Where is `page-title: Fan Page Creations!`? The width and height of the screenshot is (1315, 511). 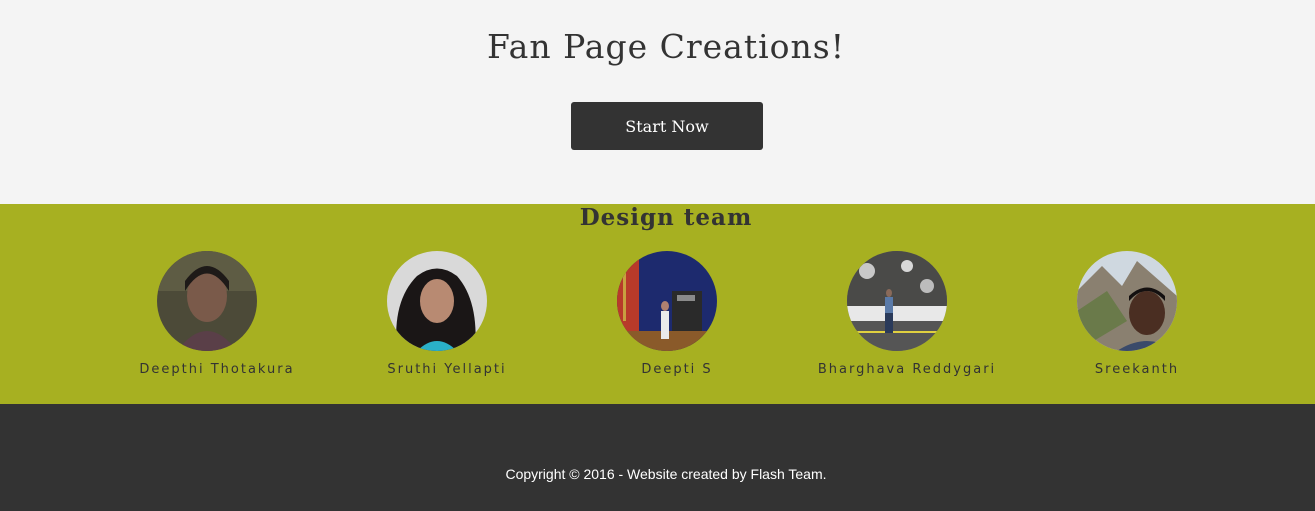
page-title: Fan Page Creations! is located at coordinates (666, 46).